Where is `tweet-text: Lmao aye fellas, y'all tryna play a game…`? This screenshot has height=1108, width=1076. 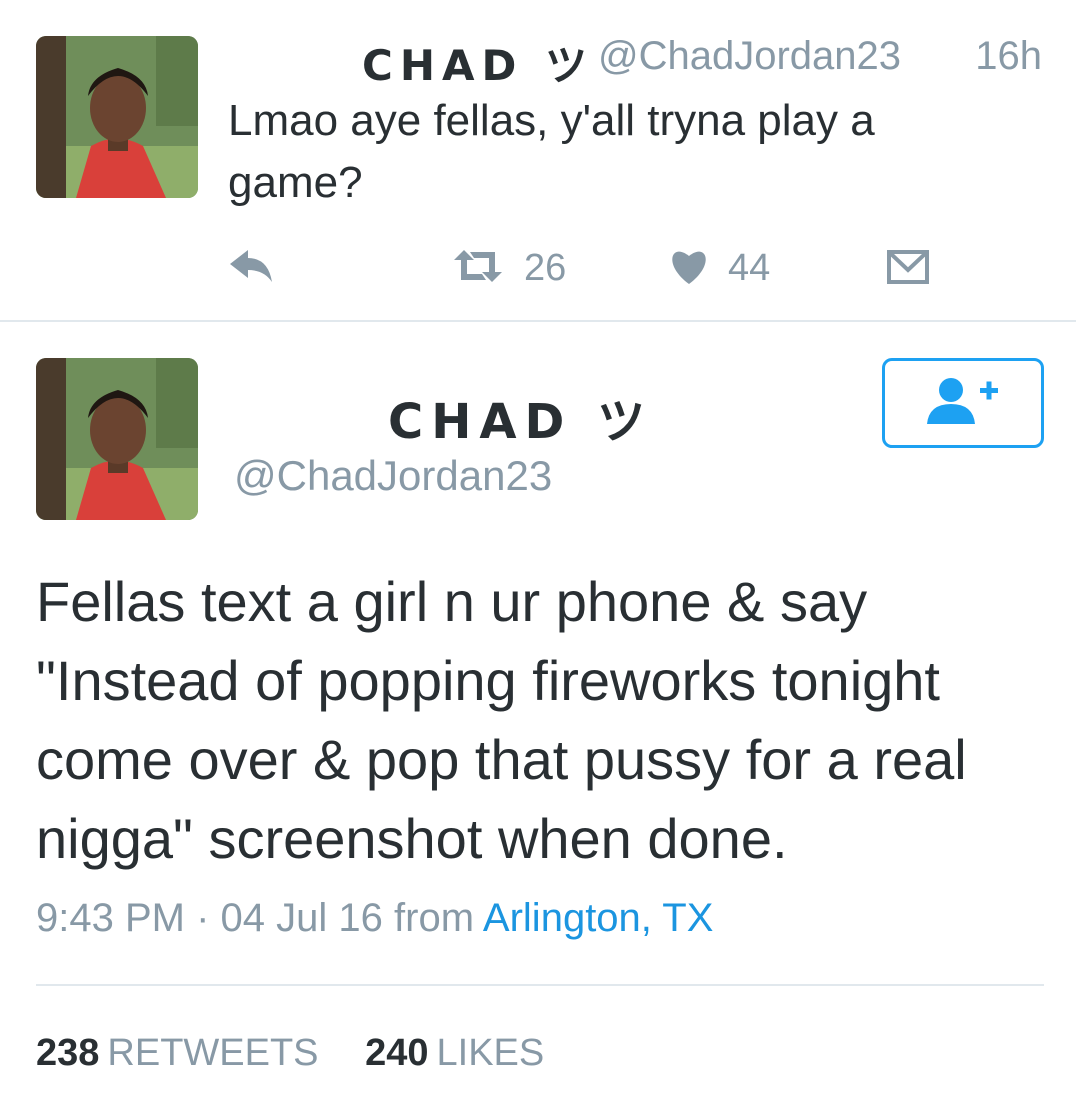
tweet-text: Lmao aye fellas, y'all tryna play a game… is located at coordinates (551, 151).